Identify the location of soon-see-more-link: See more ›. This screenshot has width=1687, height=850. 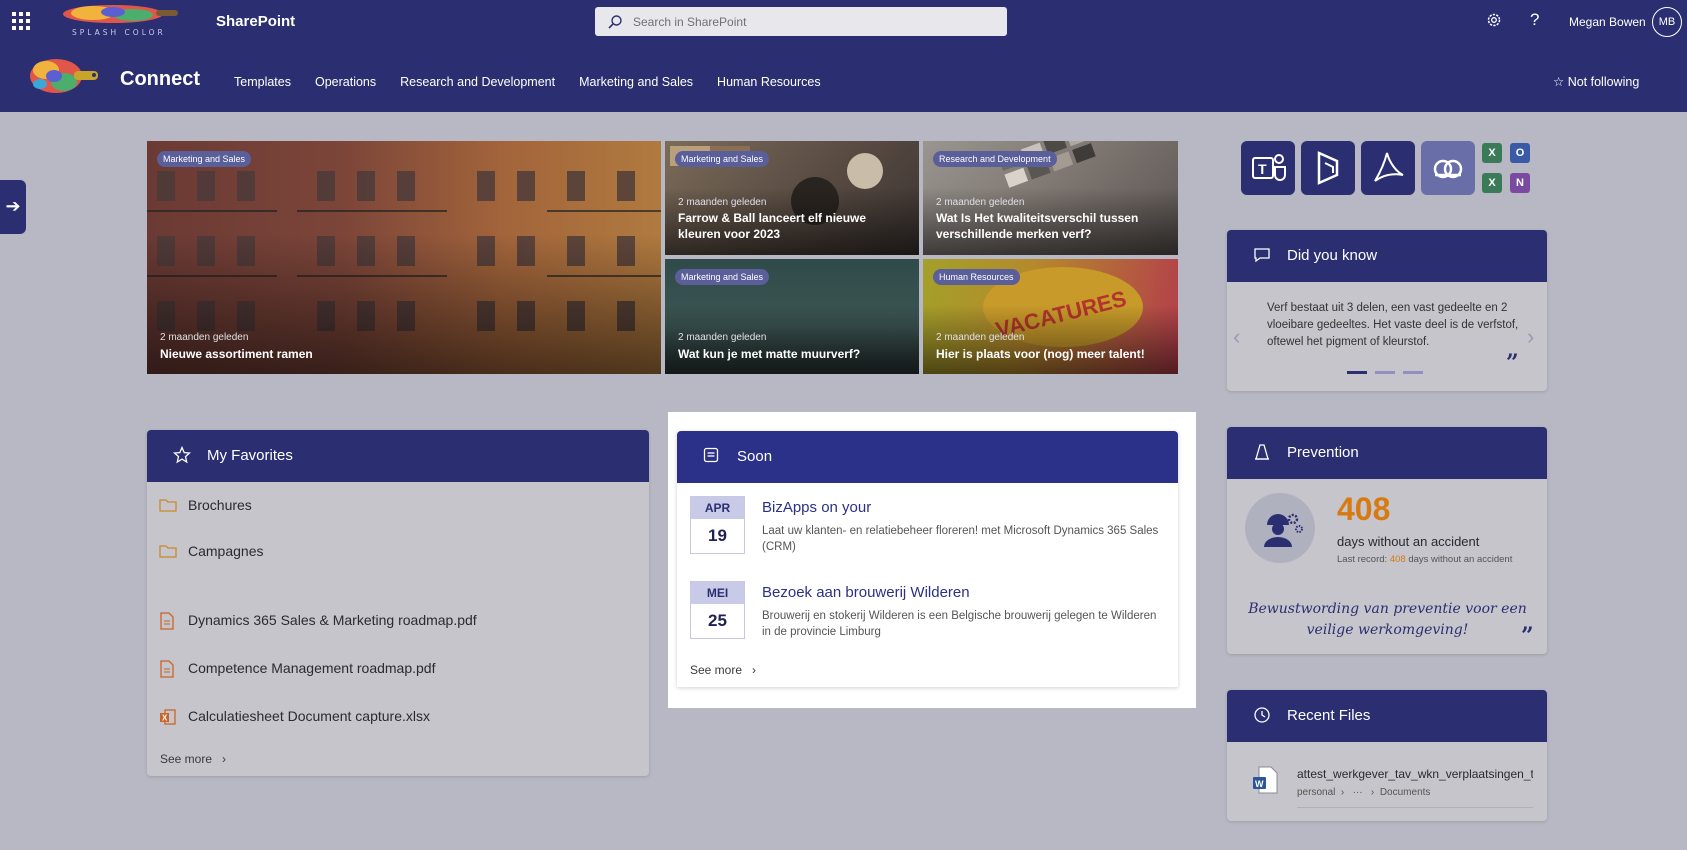
(723, 670).